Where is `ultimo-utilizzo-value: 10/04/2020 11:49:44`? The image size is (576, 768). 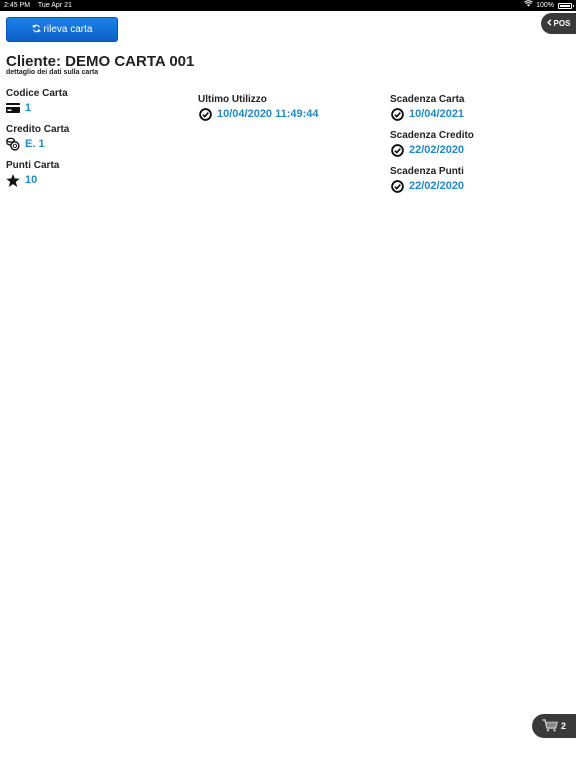 ultimo-utilizzo-value: 10/04/2020 11:49:44 is located at coordinates (268, 114).